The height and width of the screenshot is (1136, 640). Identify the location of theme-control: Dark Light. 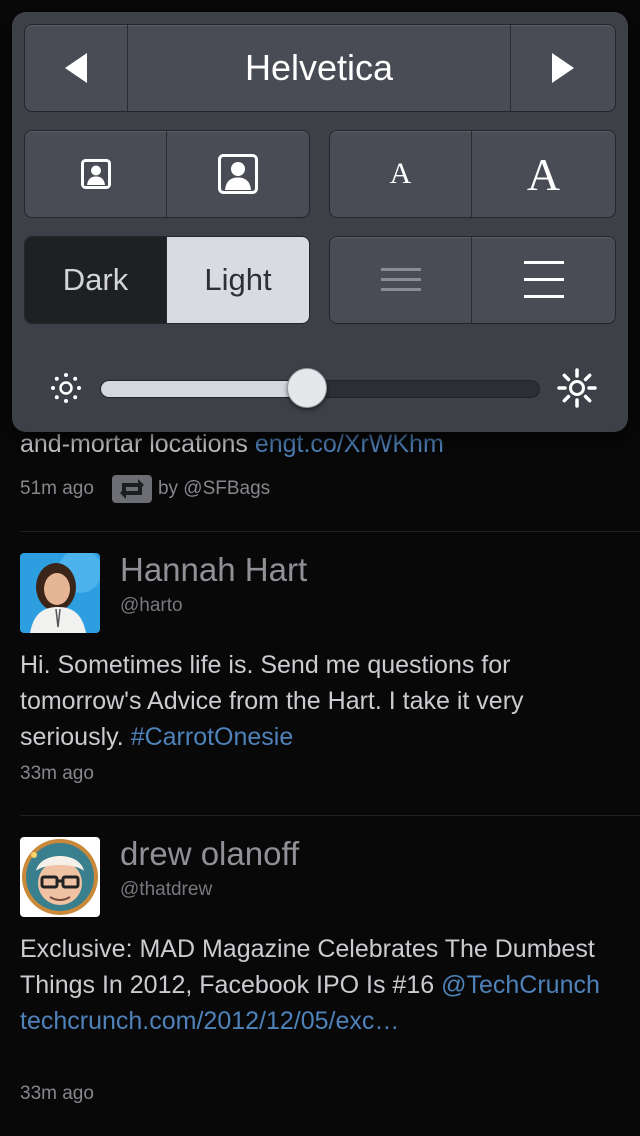
(167, 280).